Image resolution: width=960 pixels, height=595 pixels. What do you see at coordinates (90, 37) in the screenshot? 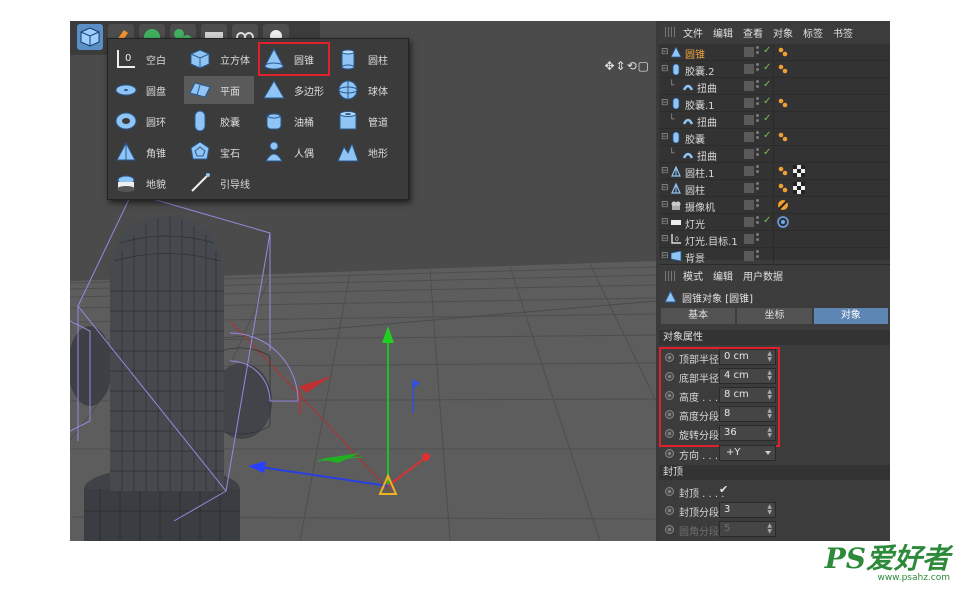
I see `cube-object-button` at bounding box center [90, 37].